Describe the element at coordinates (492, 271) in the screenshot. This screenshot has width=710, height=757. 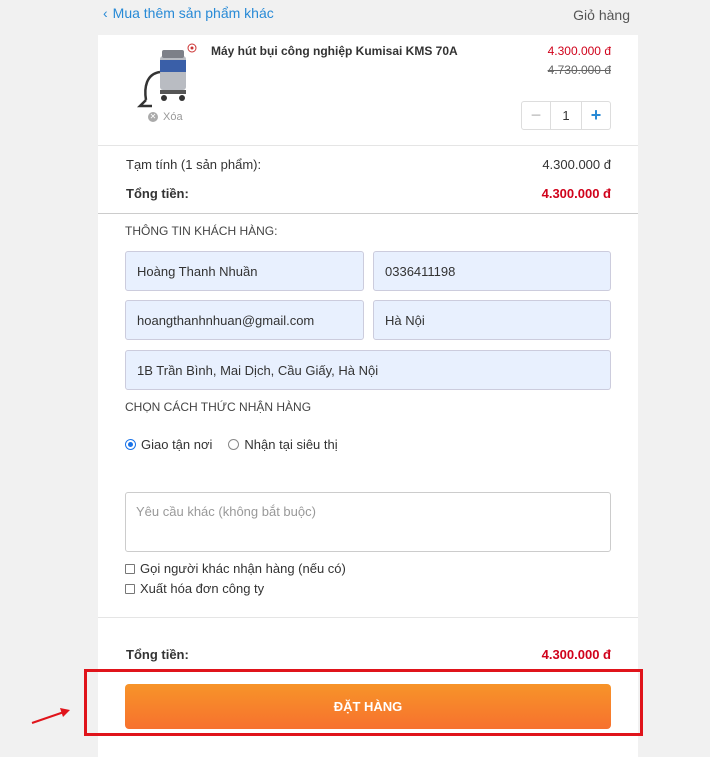
I see `phone-field` at that location.